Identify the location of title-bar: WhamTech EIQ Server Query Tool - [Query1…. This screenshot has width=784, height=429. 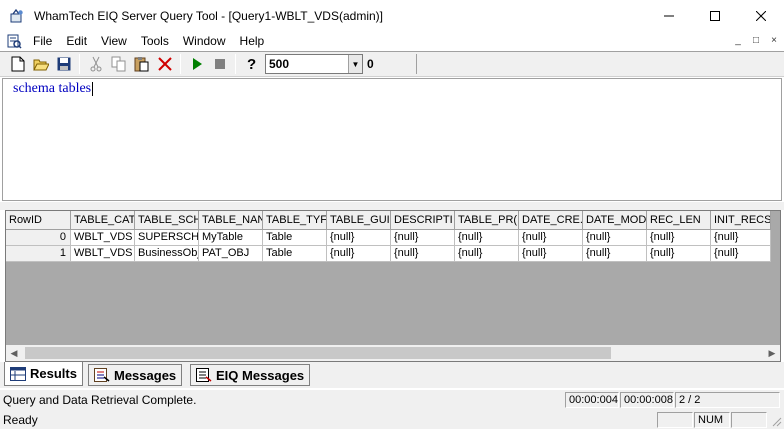
(392, 15).